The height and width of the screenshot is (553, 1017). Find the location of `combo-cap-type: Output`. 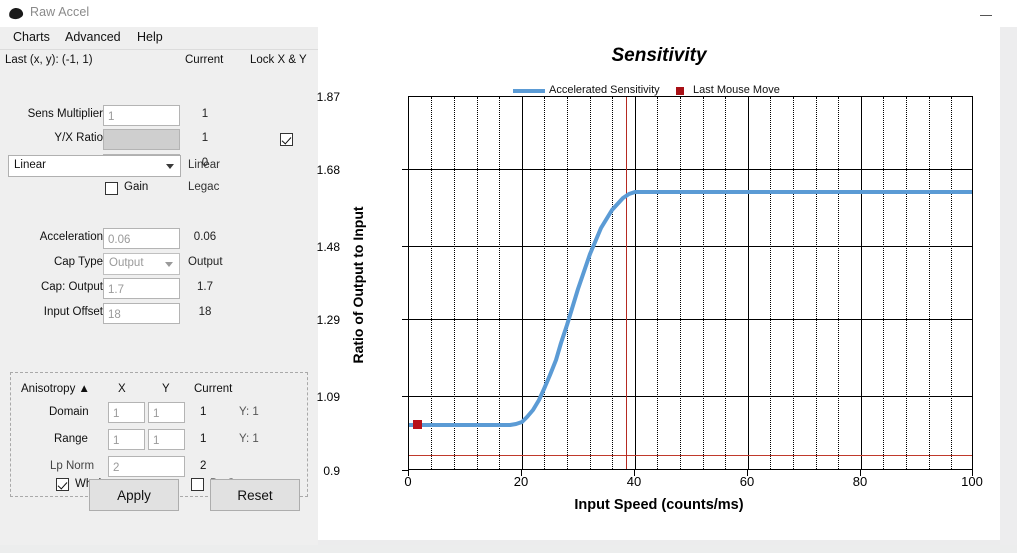

combo-cap-type: Output is located at coordinates (141, 264).